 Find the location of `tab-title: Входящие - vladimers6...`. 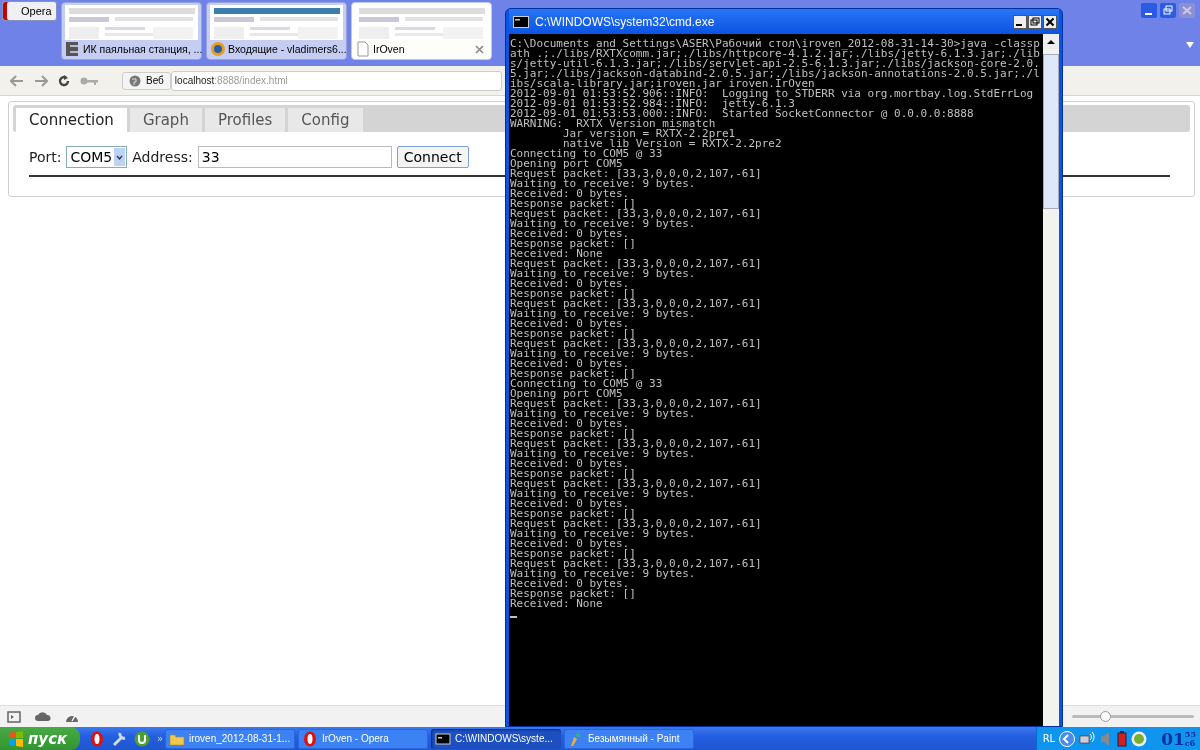

tab-title: Входящие - vladimers6... is located at coordinates (287, 49).